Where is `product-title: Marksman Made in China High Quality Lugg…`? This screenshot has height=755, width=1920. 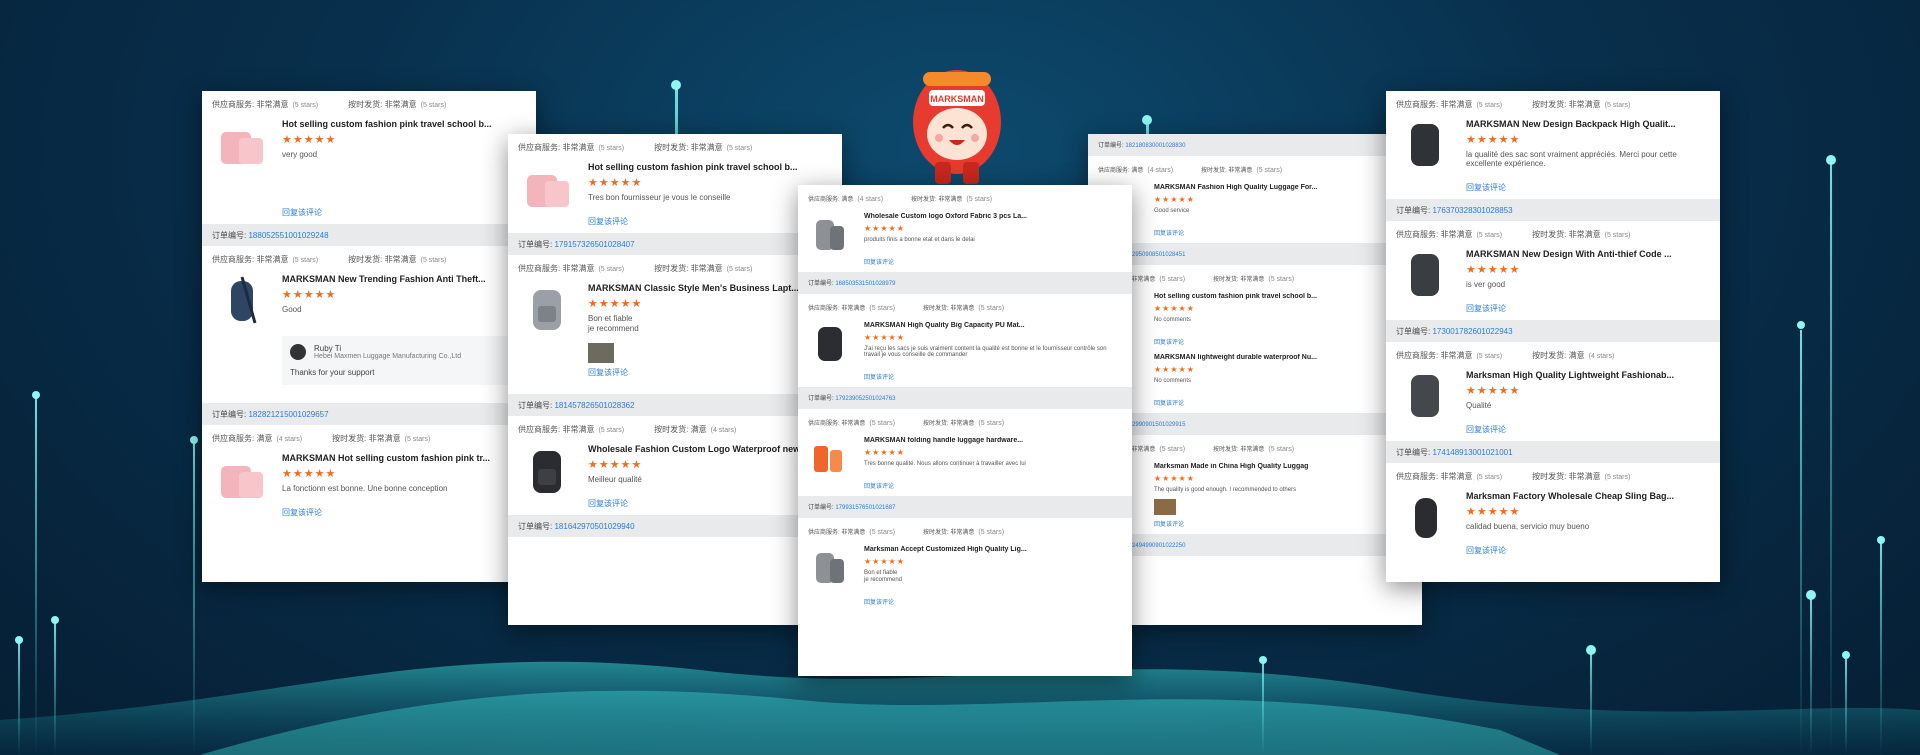 product-title: Marksman Made in China High Quality Lugg… is located at coordinates (1283, 466).